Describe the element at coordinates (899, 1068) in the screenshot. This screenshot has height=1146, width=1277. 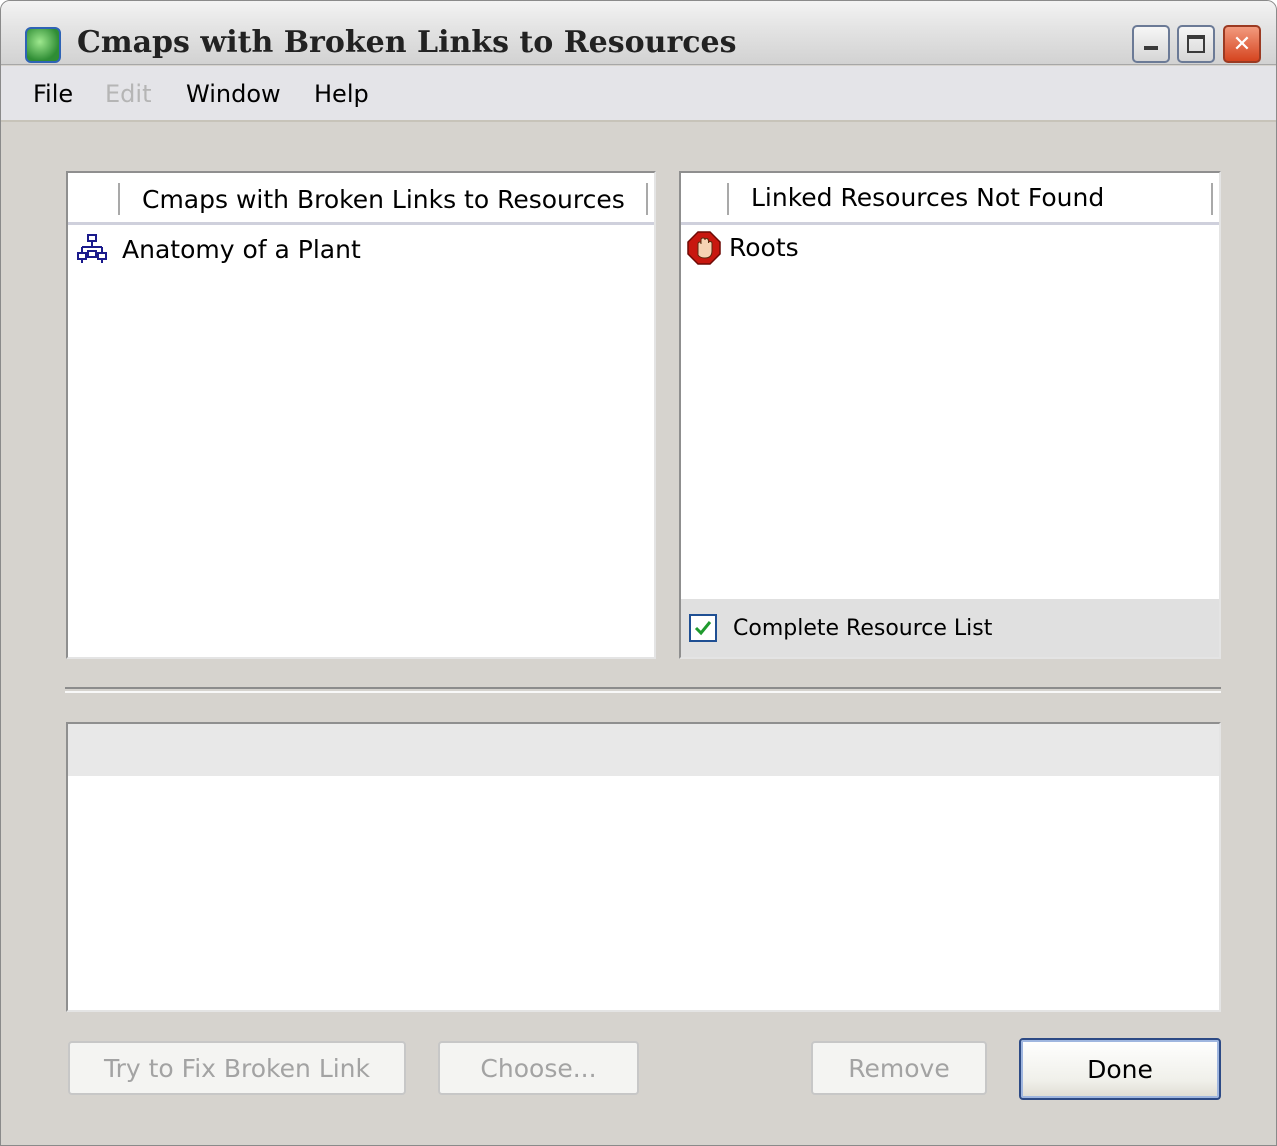
I see `remove-button: Remove` at that location.